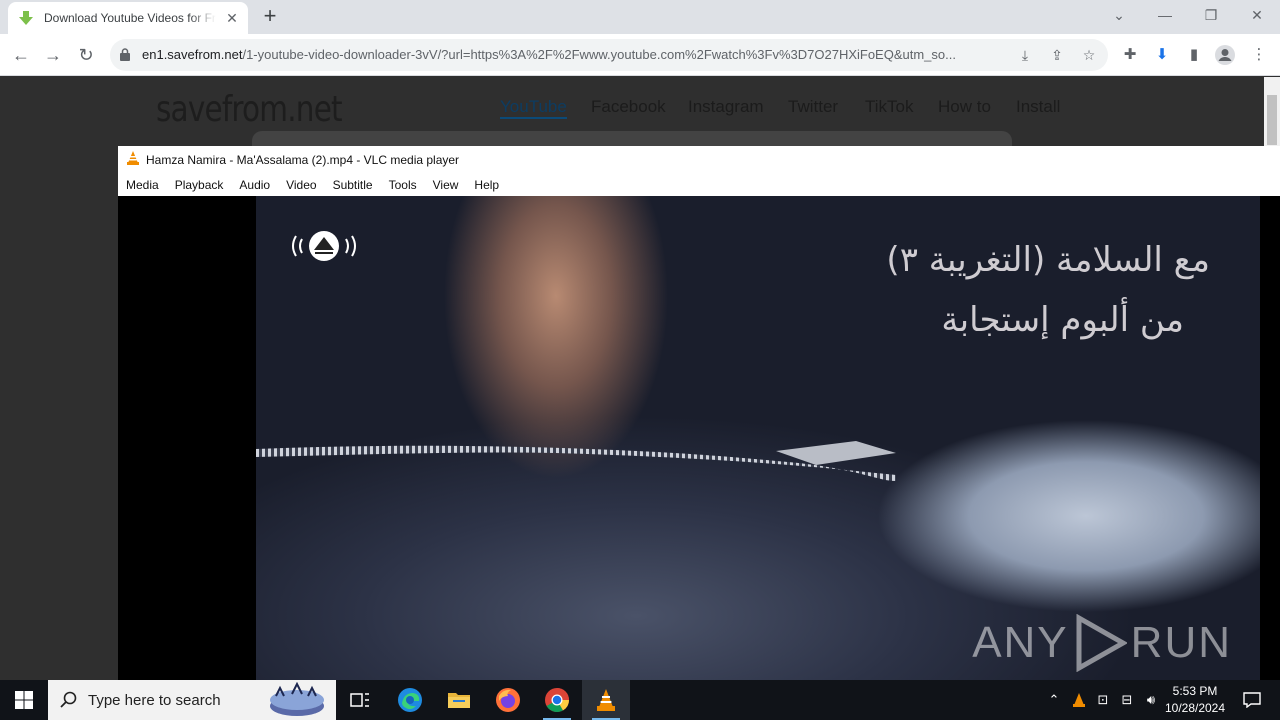 This screenshot has height=720, width=1280. Describe the element at coordinates (249, 109) in the screenshot. I see `site-logo: savefrom.net` at that location.